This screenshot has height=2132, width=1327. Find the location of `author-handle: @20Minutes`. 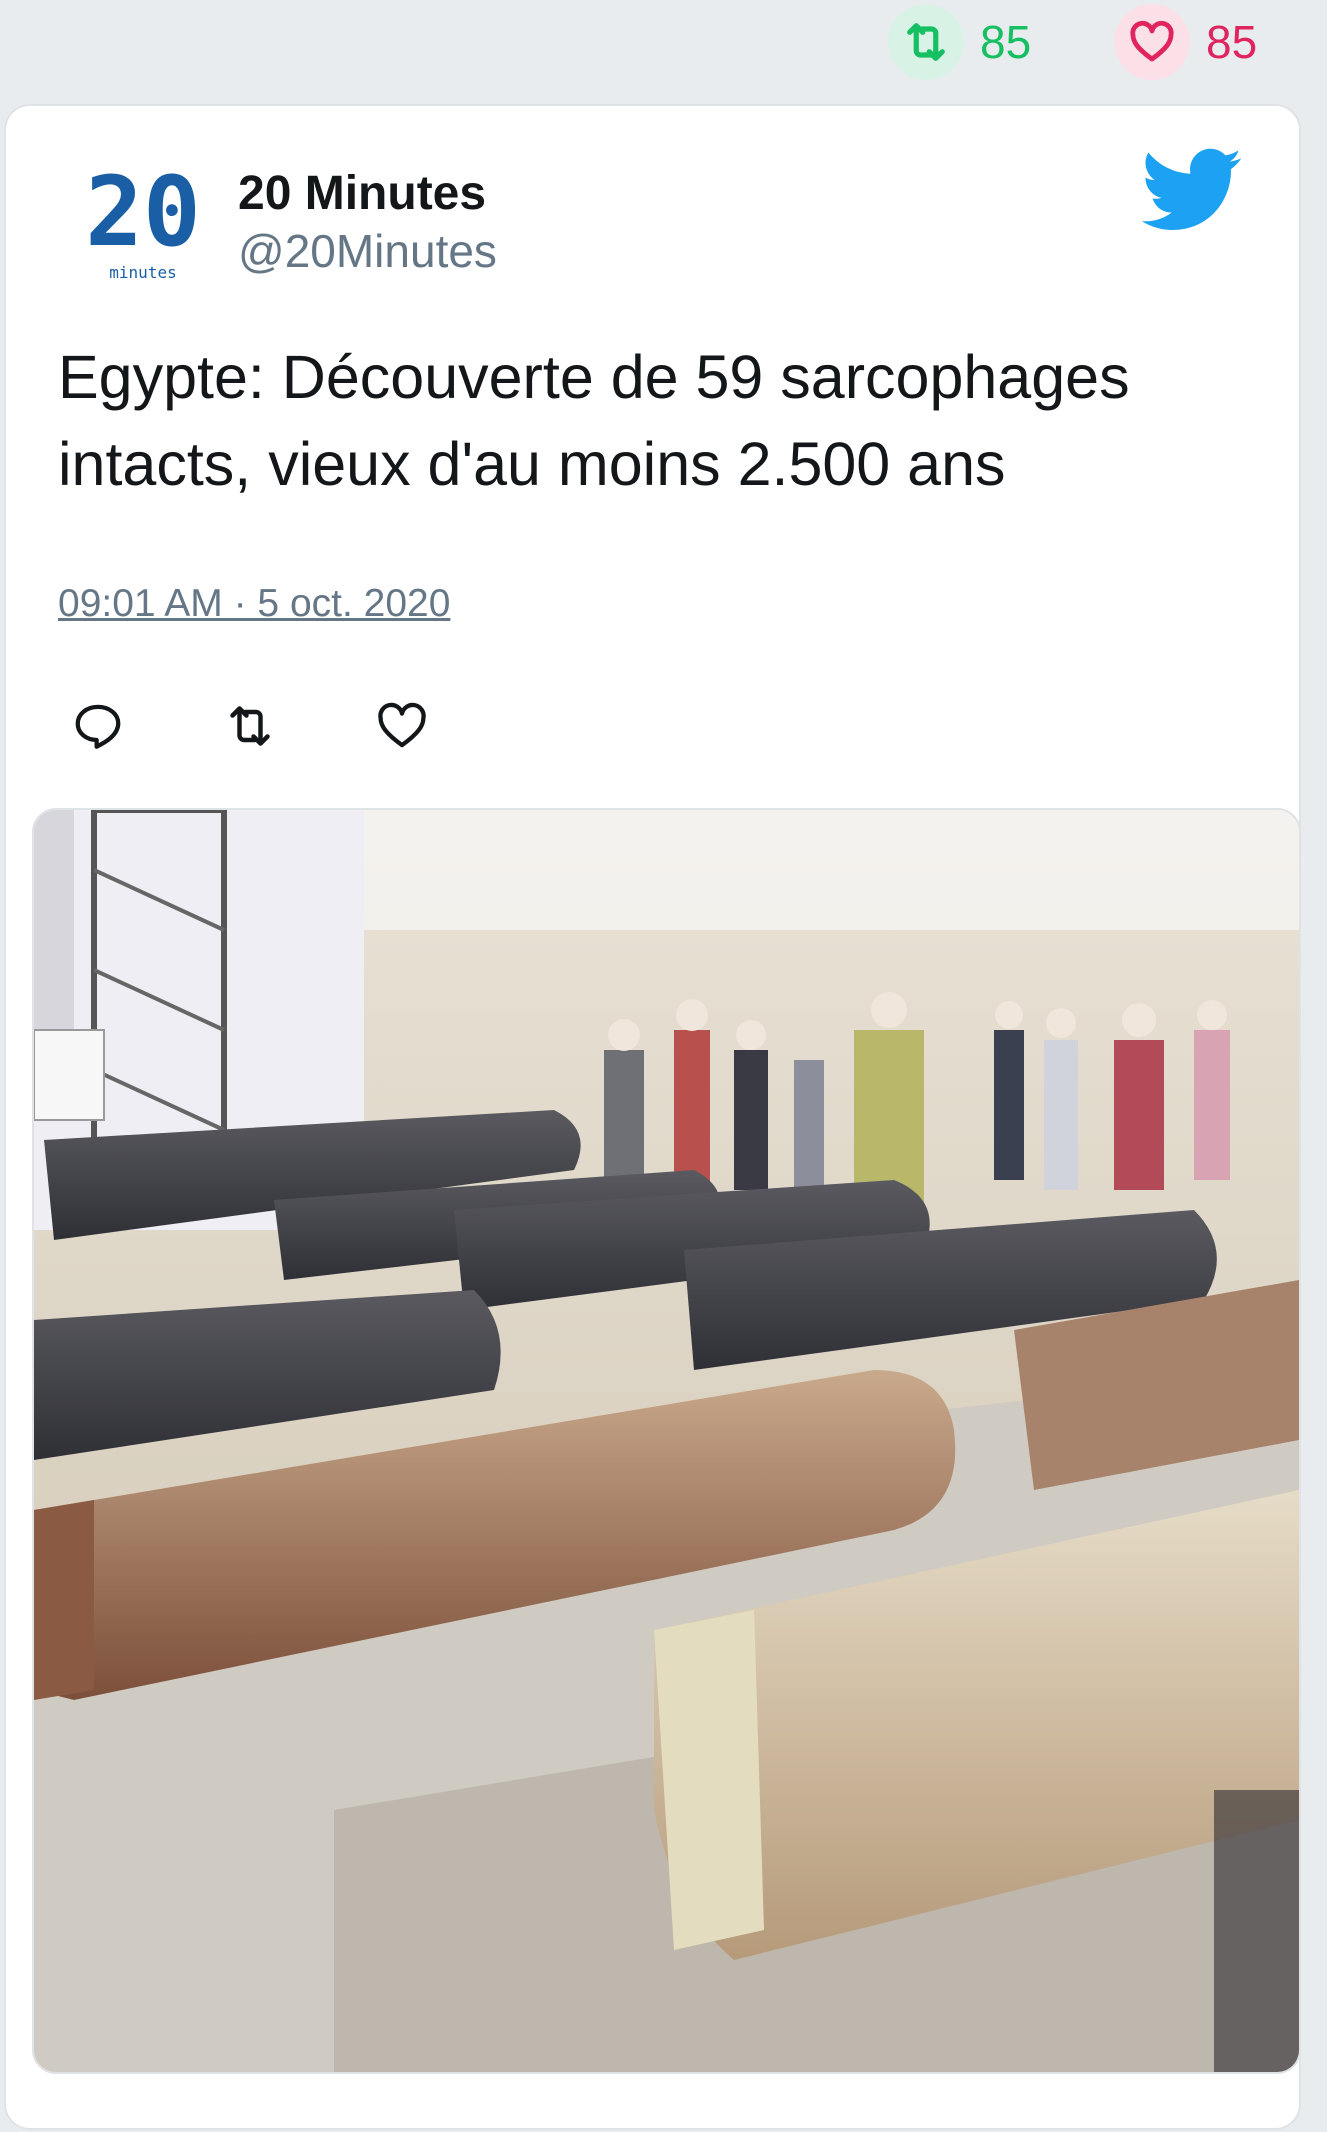

author-handle: @20Minutes is located at coordinates (367, 251).